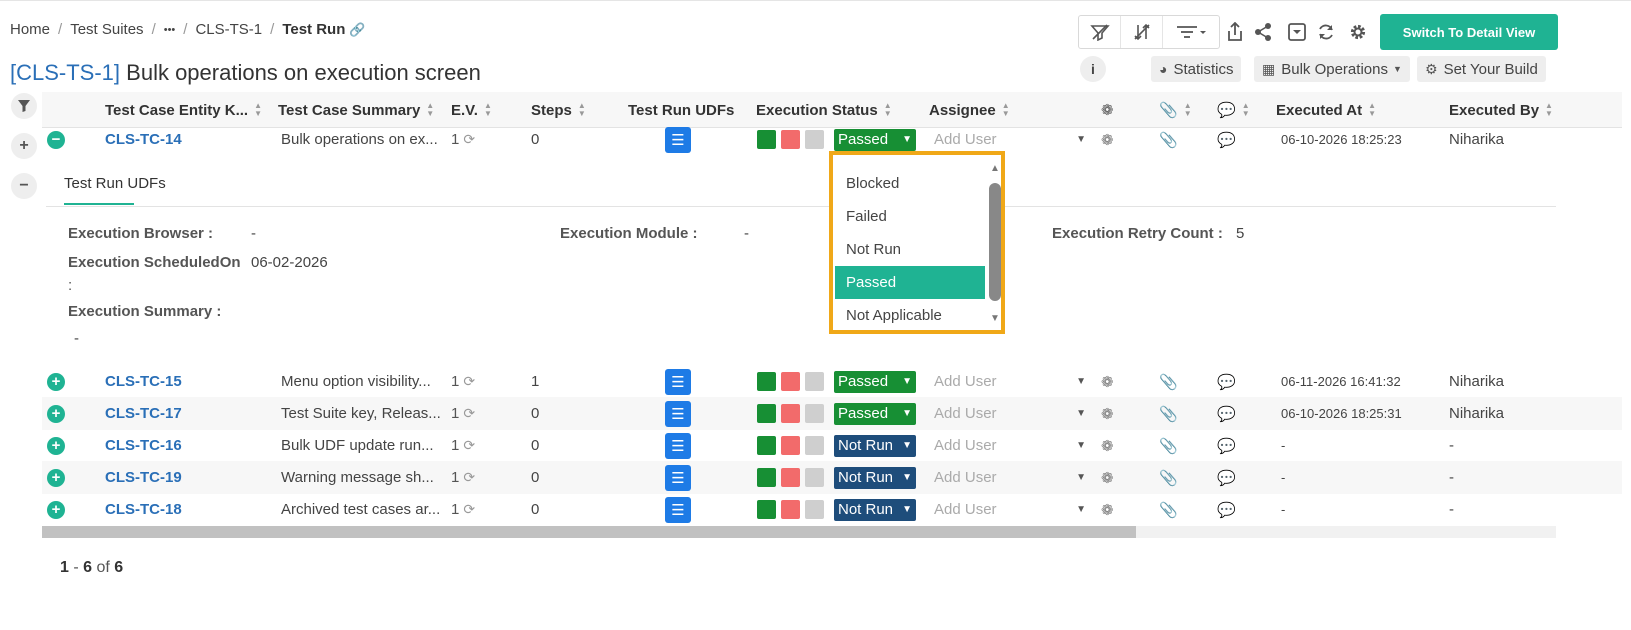 The width and height of the screenshot is (1631, 630). I want to click on clear-filter-button, so click(1100, 32).